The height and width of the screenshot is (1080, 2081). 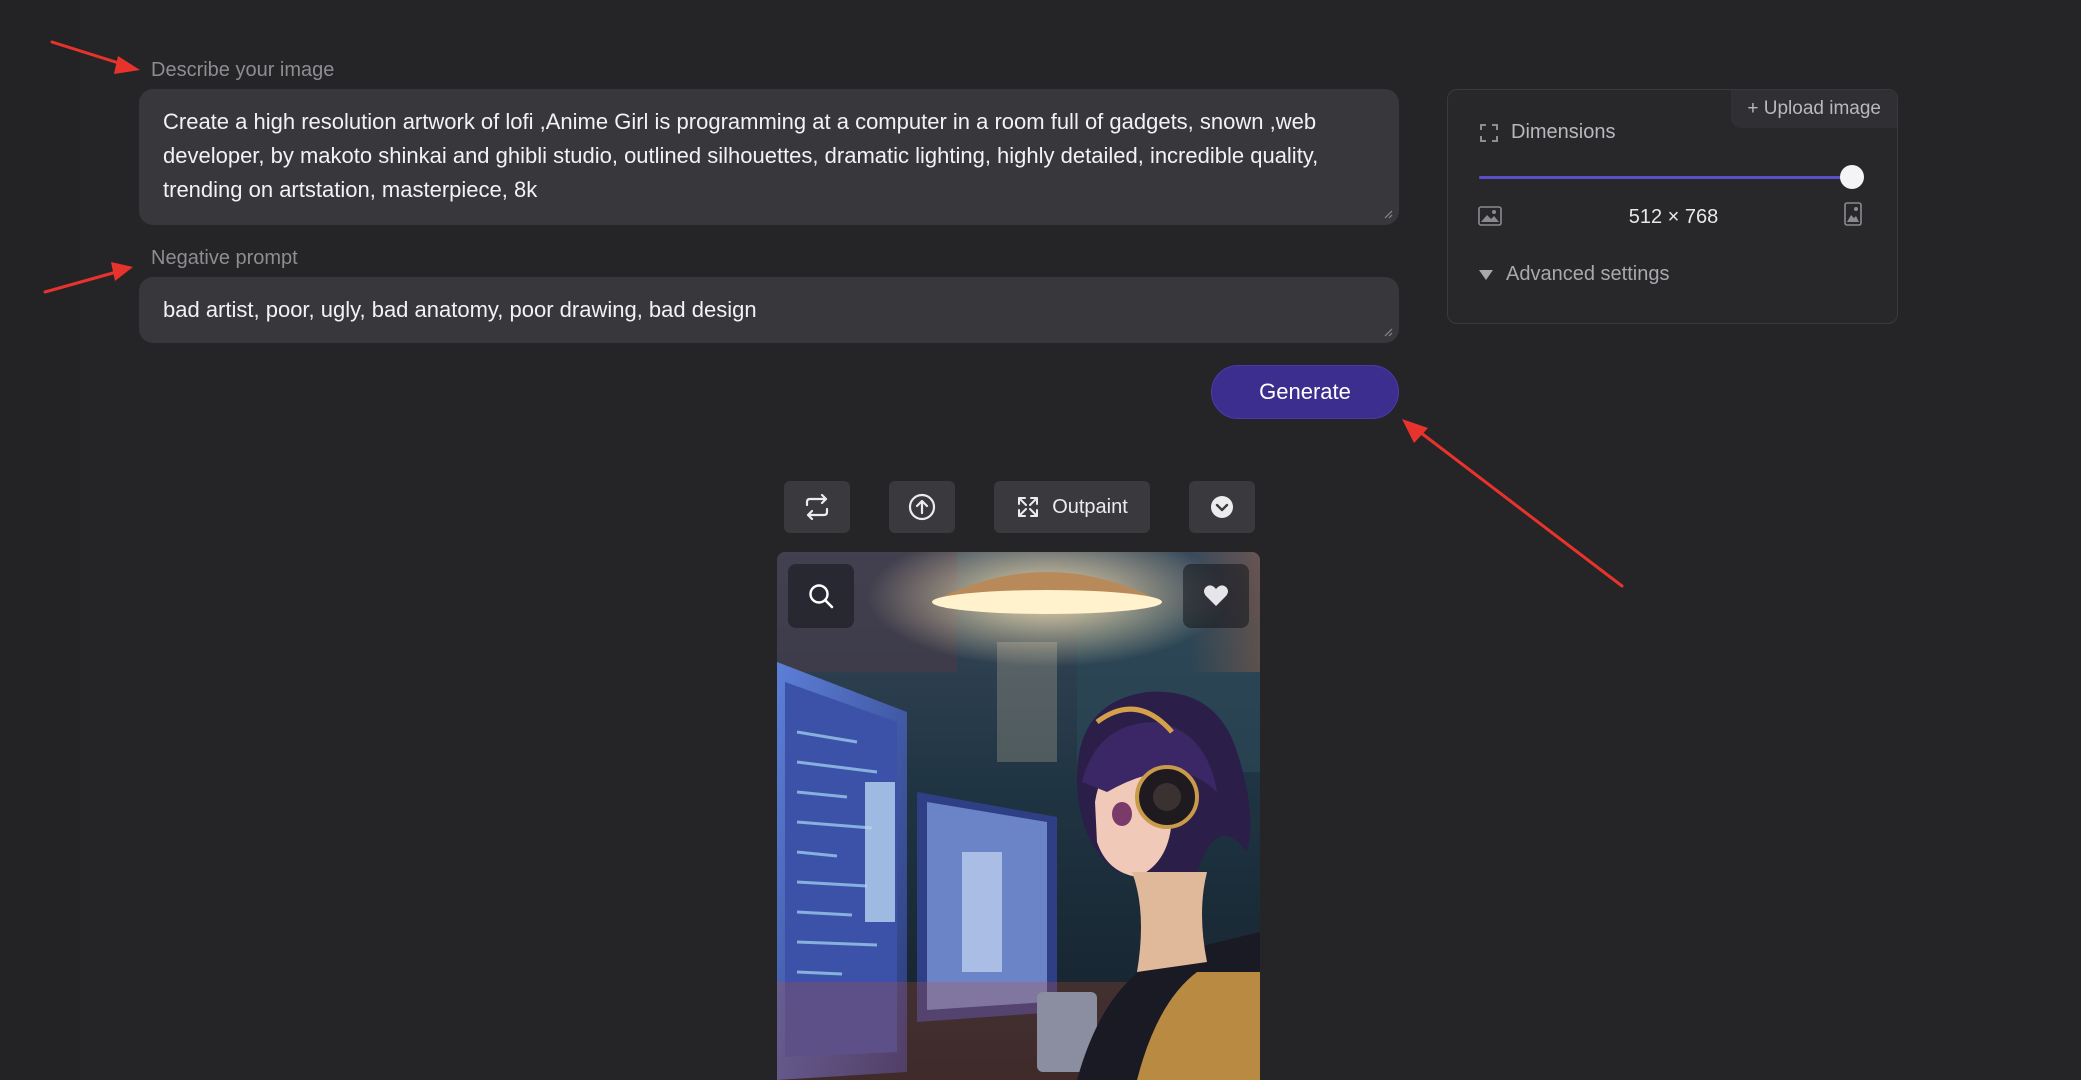 I want to click on caret-down-icon, so click(x=1486, y=274).